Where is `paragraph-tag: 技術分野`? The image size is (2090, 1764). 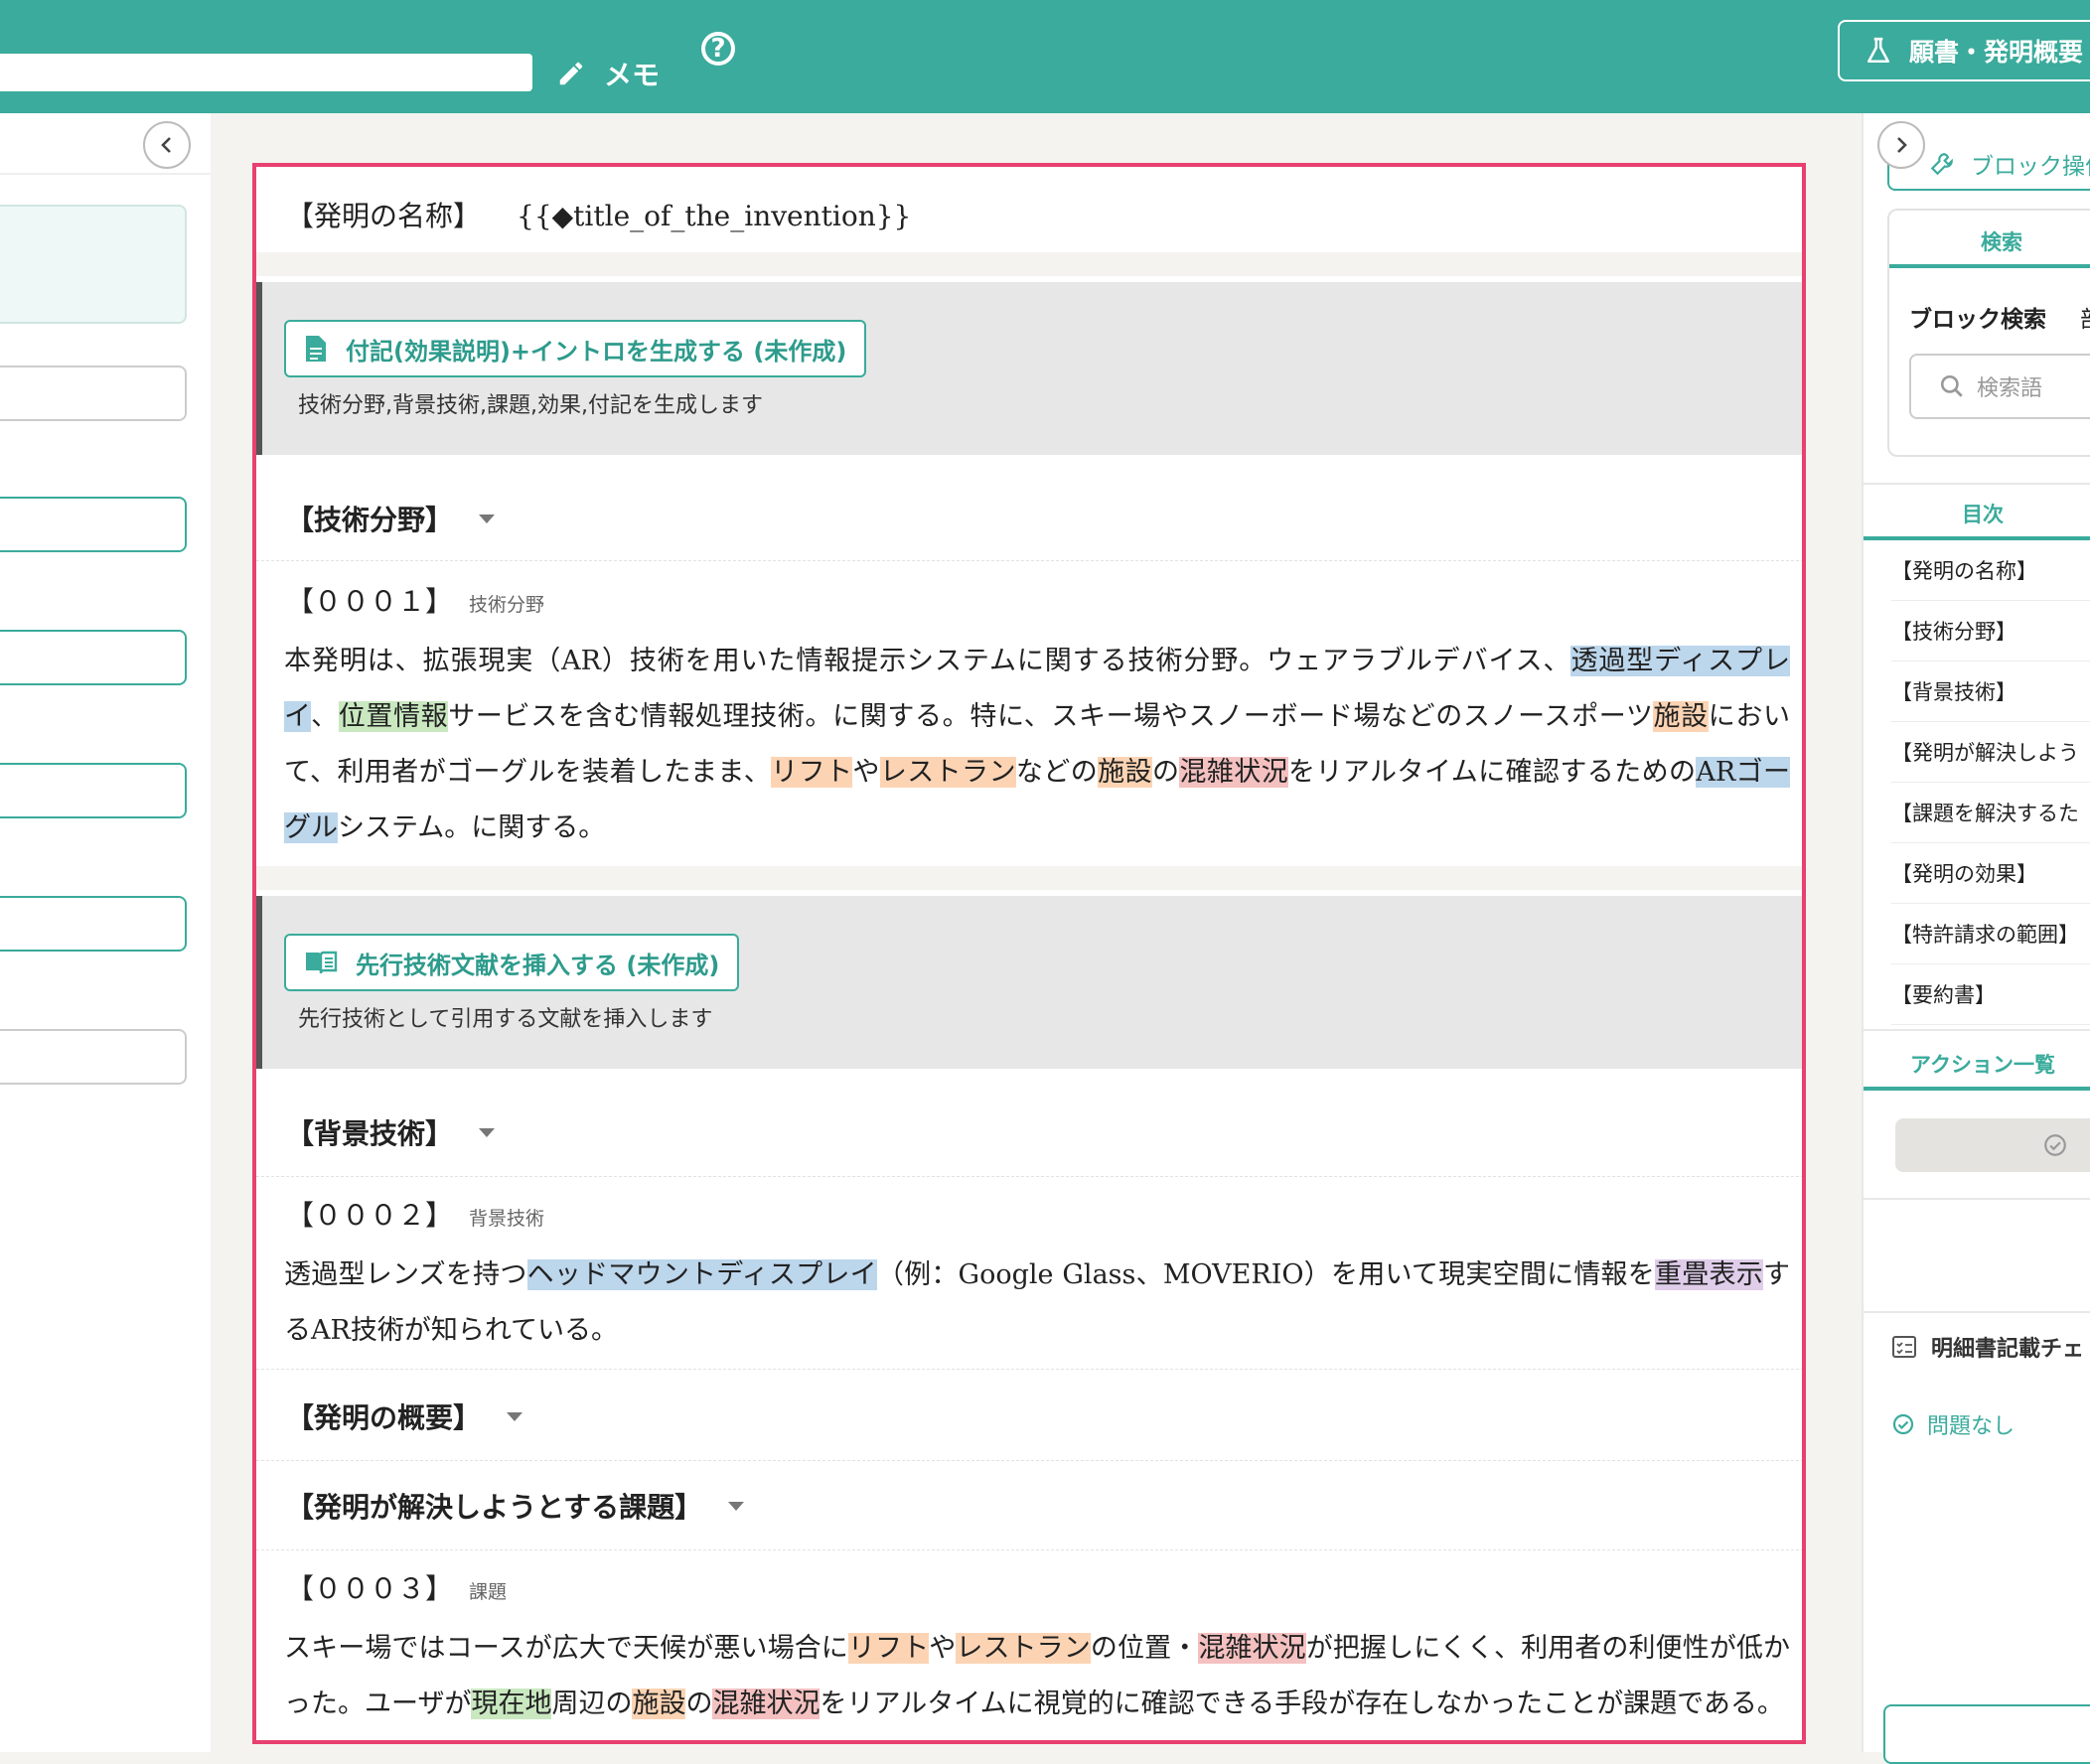 paragraph-tag: 技術分野 is located at coordinates (507, 605).